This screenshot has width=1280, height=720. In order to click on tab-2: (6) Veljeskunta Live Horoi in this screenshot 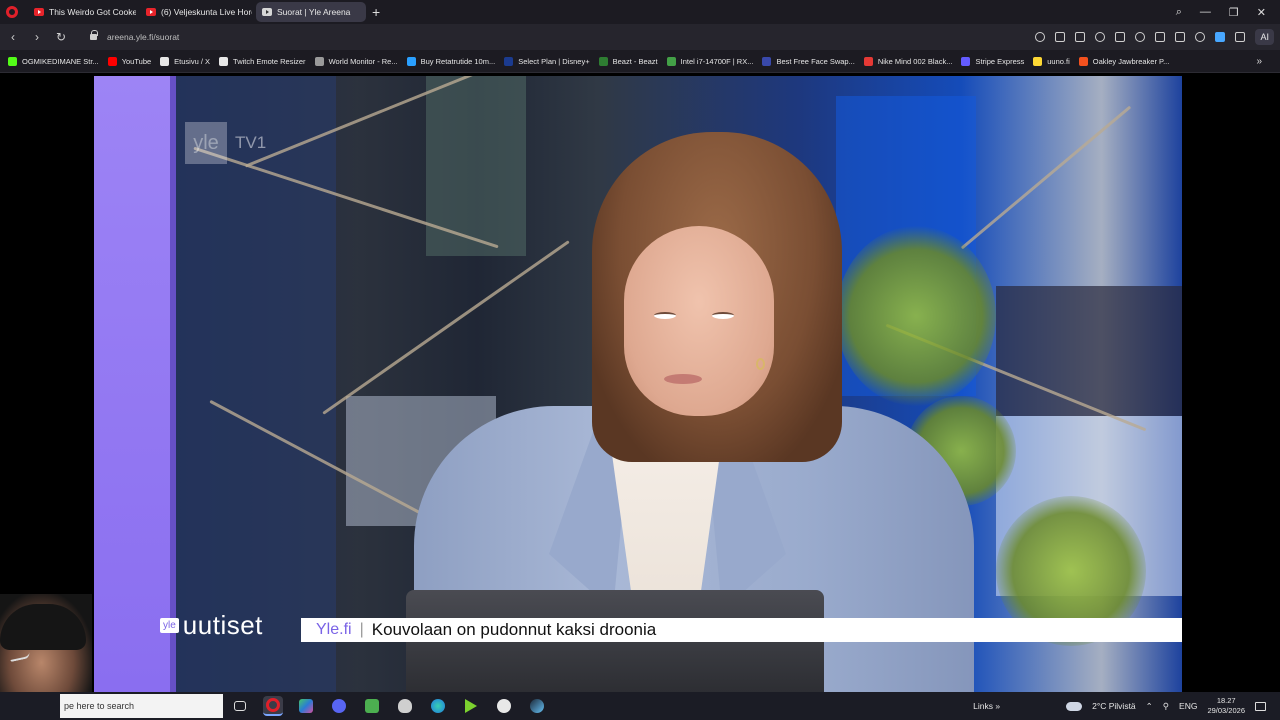, I will do `click(196, 12)`.